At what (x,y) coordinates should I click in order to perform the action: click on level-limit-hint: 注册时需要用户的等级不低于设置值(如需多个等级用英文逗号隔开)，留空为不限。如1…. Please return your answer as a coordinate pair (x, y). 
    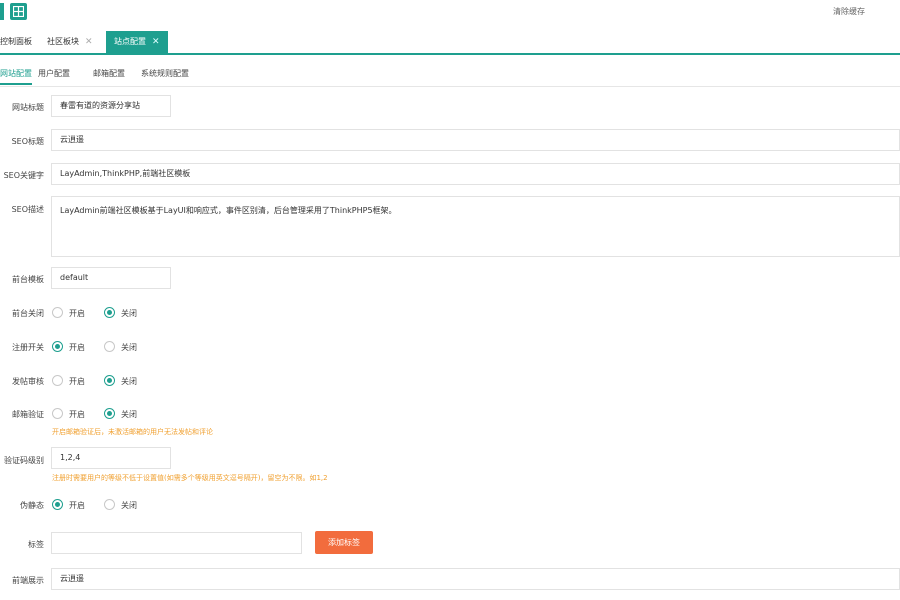
    Looking at the image, I should click on (190, 478).